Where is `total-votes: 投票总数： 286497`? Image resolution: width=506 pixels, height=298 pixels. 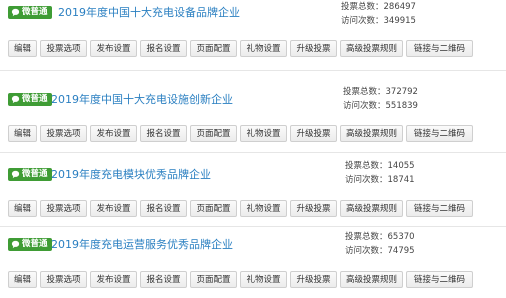 total-votes: 投票总数： 286497 is located at coordinates (378, 7).